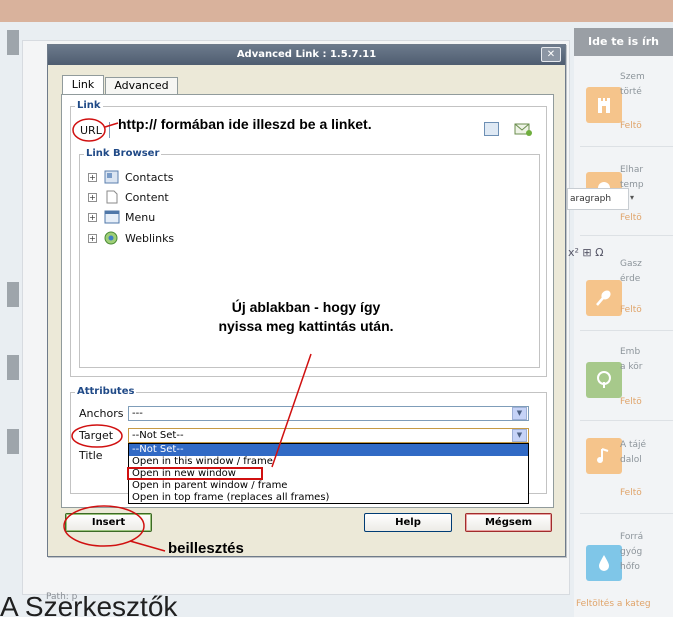 Image resolution: width=673 pixels, height=617 pixels. I want to click on sidebar-item-text: hőfo, so click(630, 567).